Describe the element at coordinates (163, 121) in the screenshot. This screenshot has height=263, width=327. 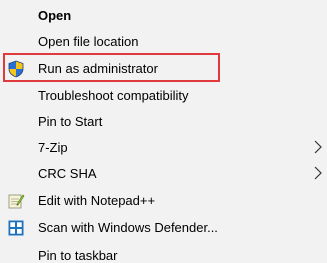
I see `menu-item-pin-to-start: Pin to Start` at that location.